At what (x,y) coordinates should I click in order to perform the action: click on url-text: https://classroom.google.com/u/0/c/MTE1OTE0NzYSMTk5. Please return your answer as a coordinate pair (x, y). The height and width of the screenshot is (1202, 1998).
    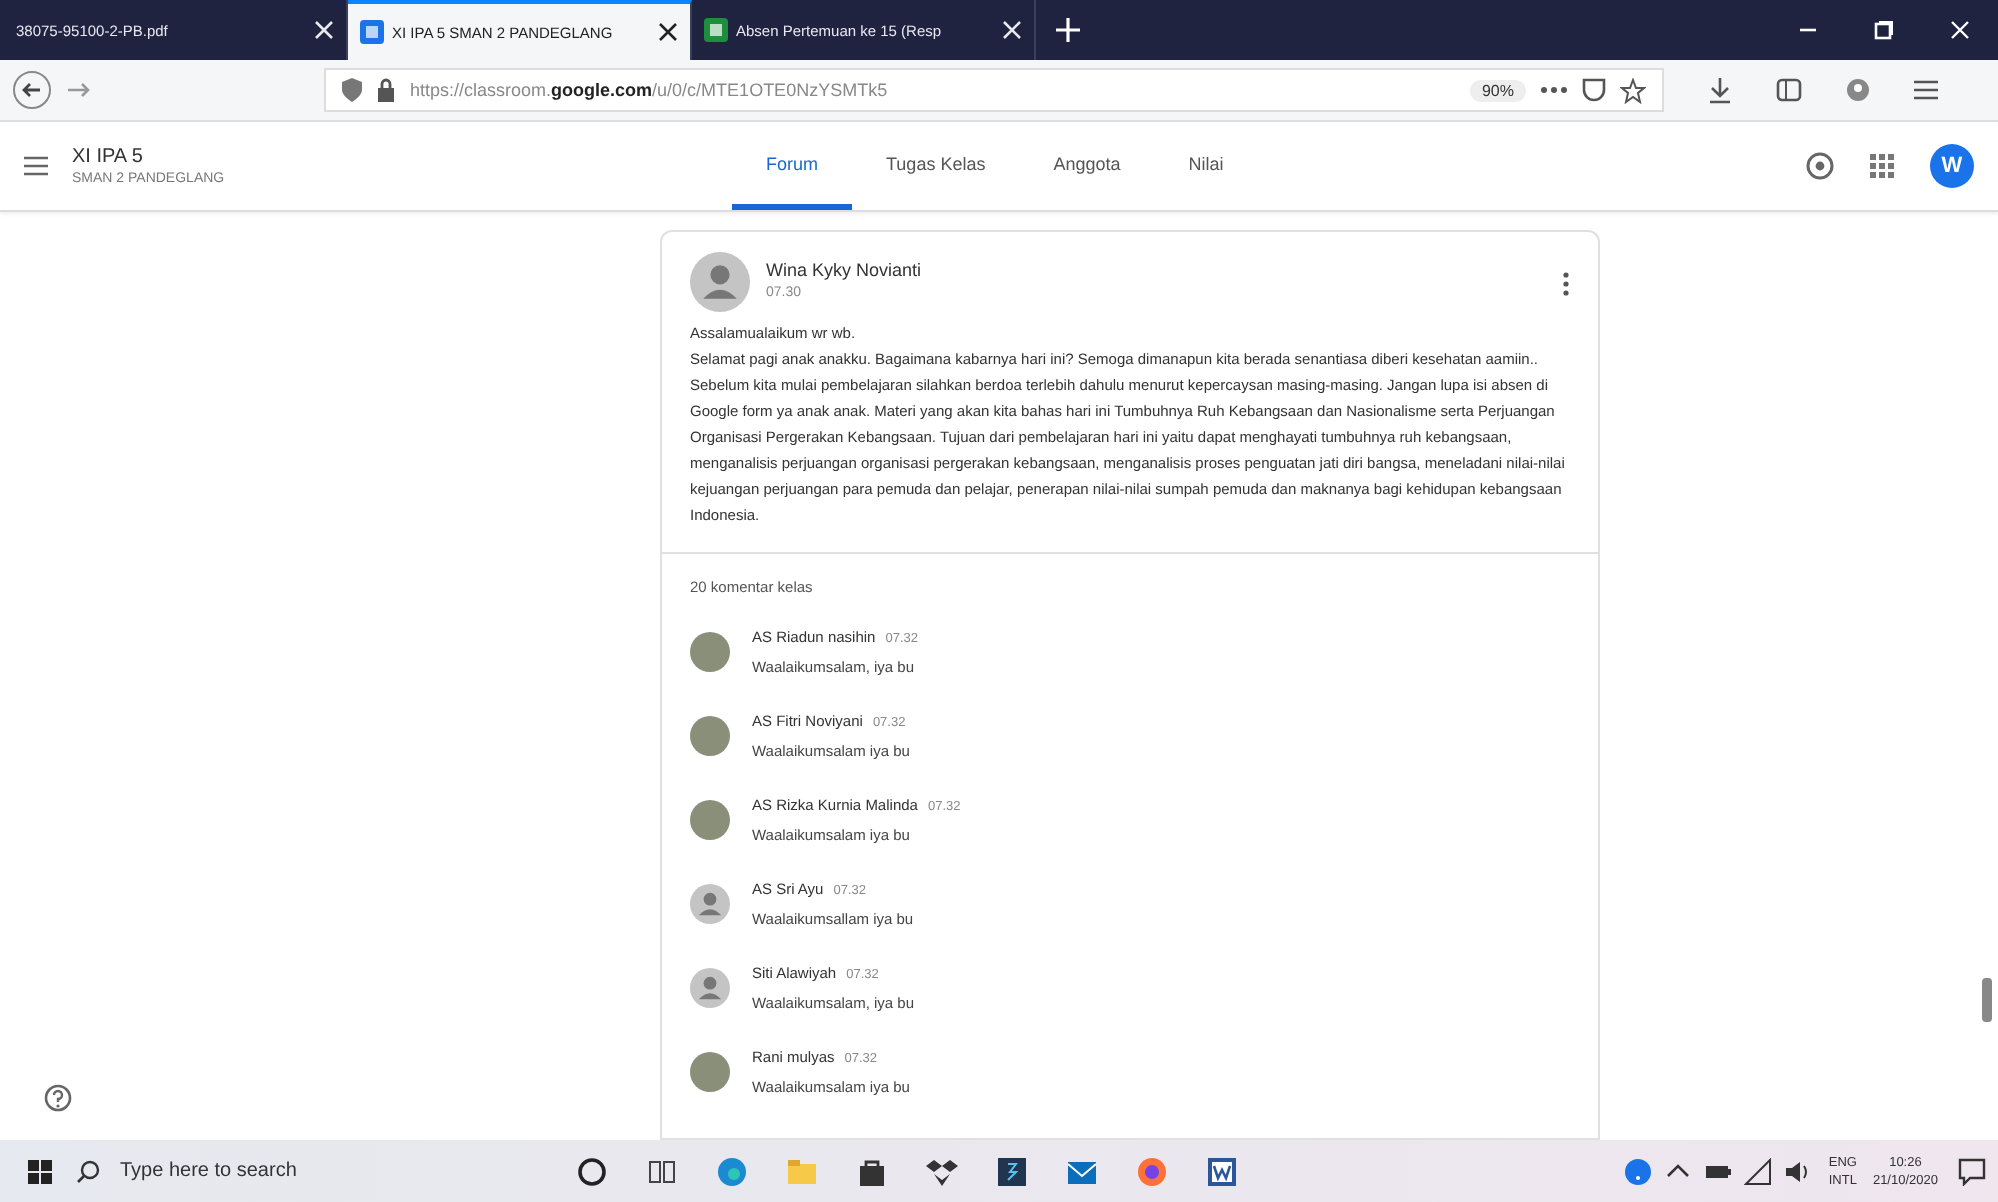
    Looking at the image, I should click on (649, 90).